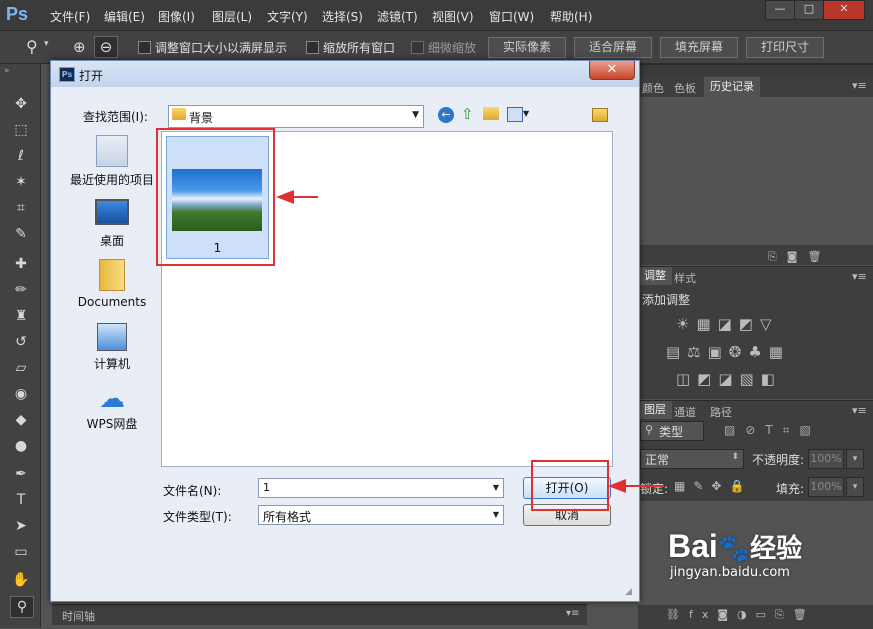 This screenshot has width=873, height=629. Describe the element at coordinates (381, 488) in the screenshot. I see `filename-input: 1 ▼` at that location.